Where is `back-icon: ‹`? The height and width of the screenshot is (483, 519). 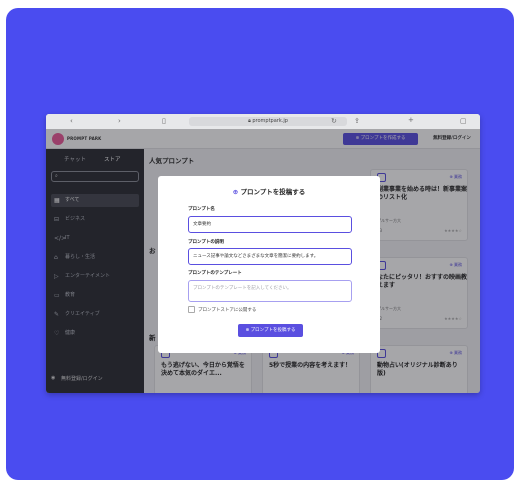 back-icon: ‹ is located at coordinates (71, 121).